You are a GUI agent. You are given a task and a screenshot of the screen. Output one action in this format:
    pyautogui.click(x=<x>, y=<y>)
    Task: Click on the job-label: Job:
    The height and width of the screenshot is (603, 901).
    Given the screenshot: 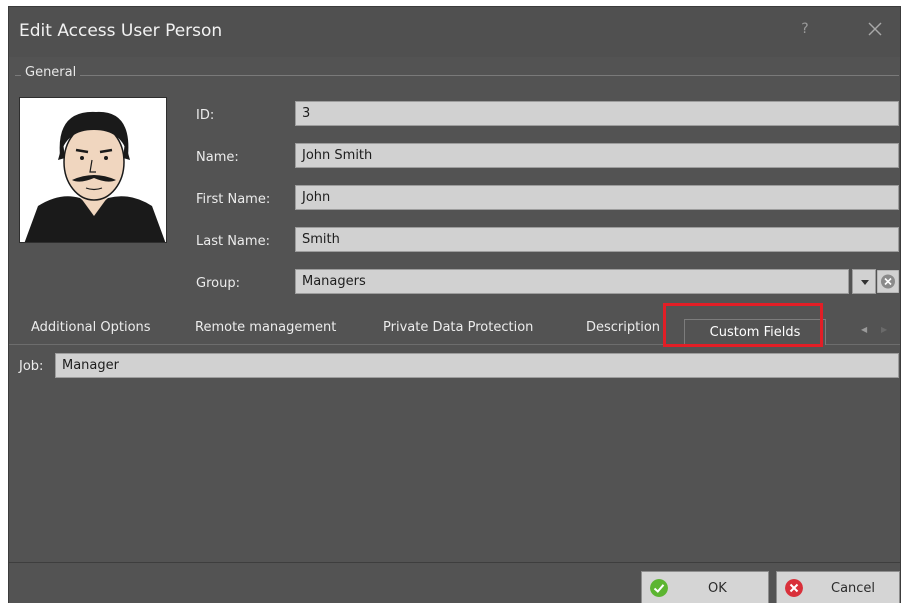 What is the action you would take?
    pyautogui.click(x=31, y=366)
    